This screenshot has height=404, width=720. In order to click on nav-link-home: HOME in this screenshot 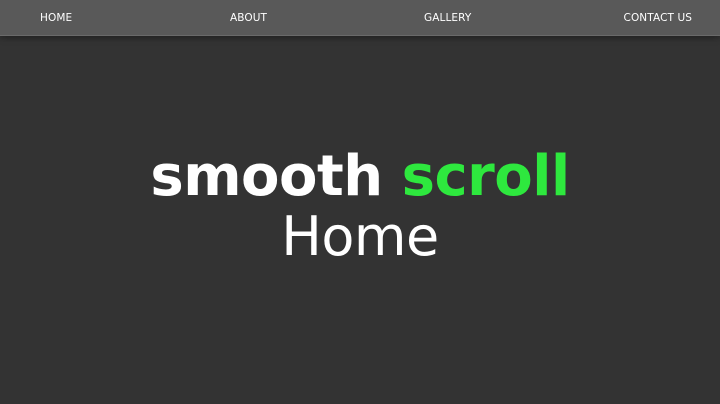, I will do `click(56, 18)`.